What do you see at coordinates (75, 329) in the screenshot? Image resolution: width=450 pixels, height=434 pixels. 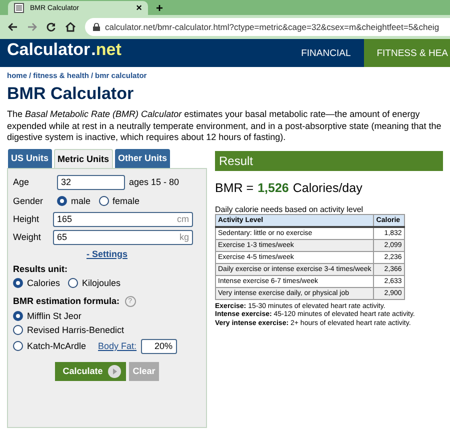 I see `radio-label: Revised Harris-Benedict` at bounding box center [75, 329].